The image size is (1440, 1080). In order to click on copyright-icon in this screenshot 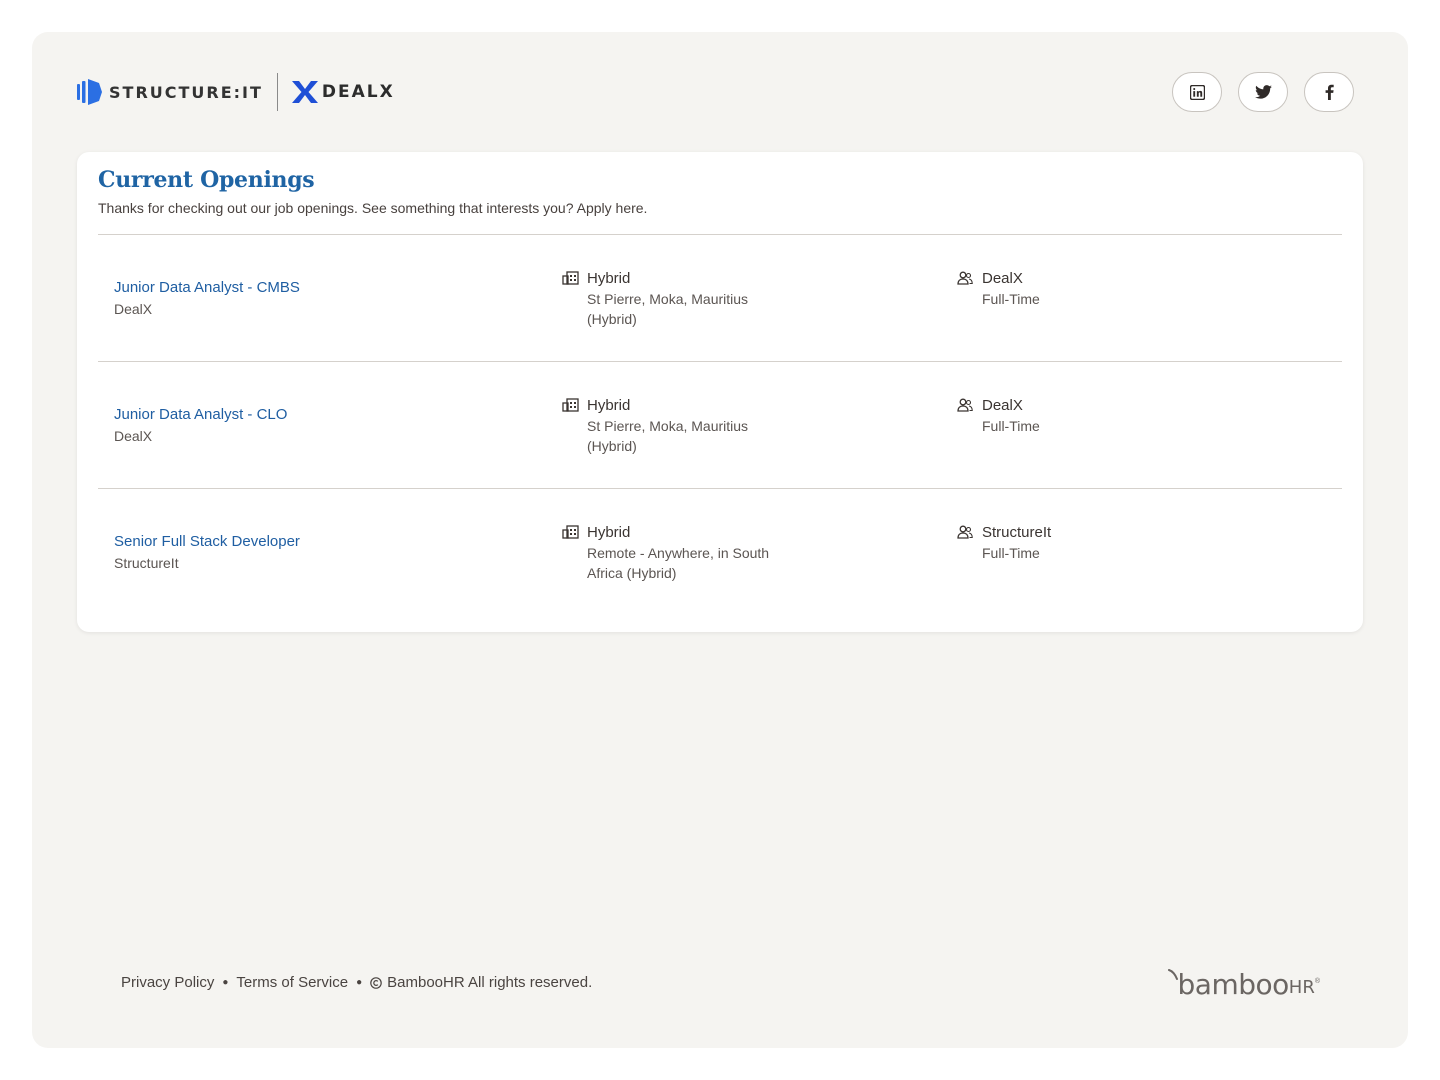, I will do `click(376, 982)`.